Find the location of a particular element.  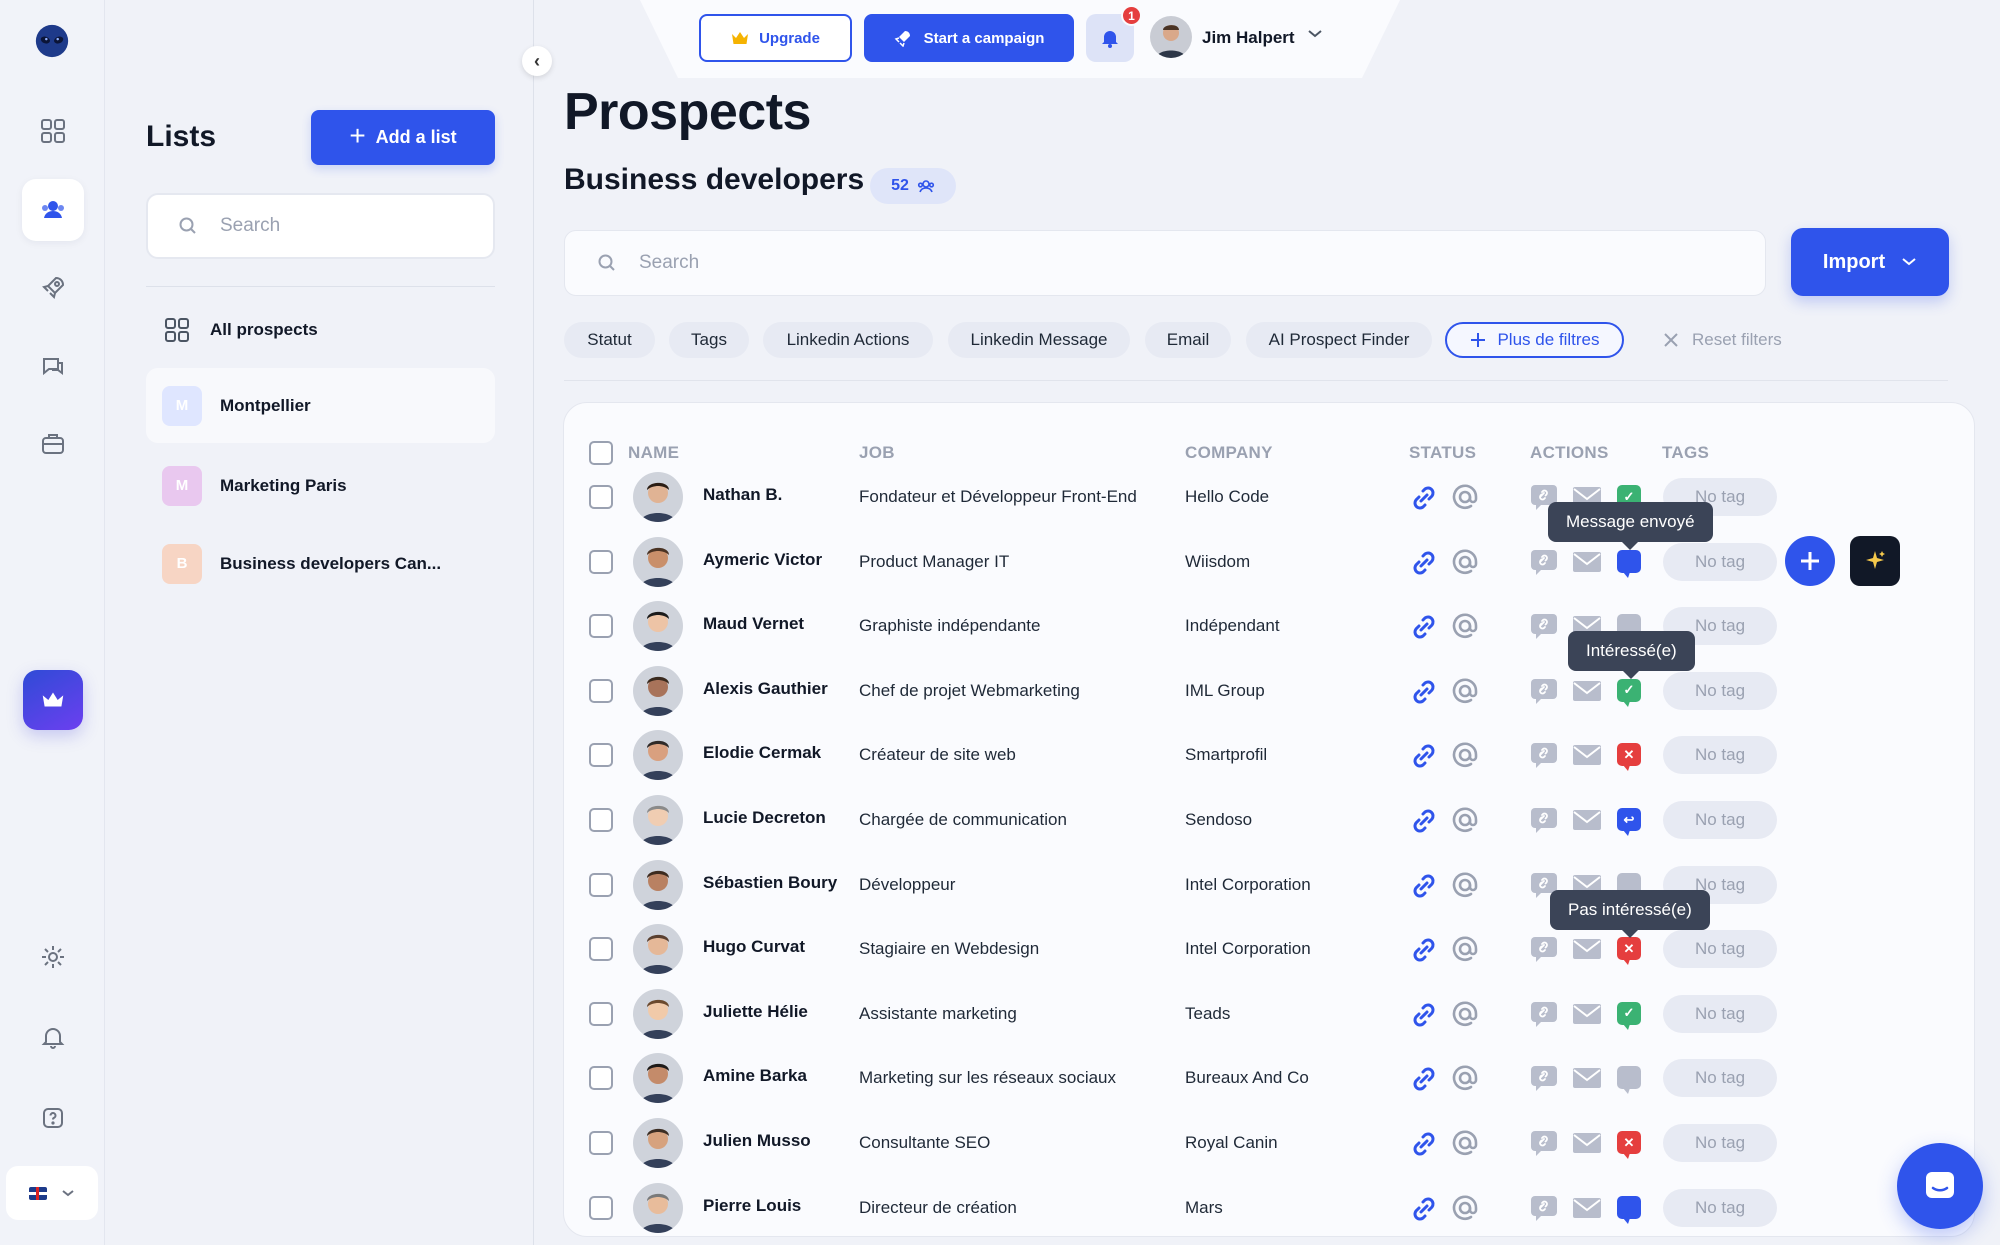

lists-search-input is located at coordinates (338, 226).